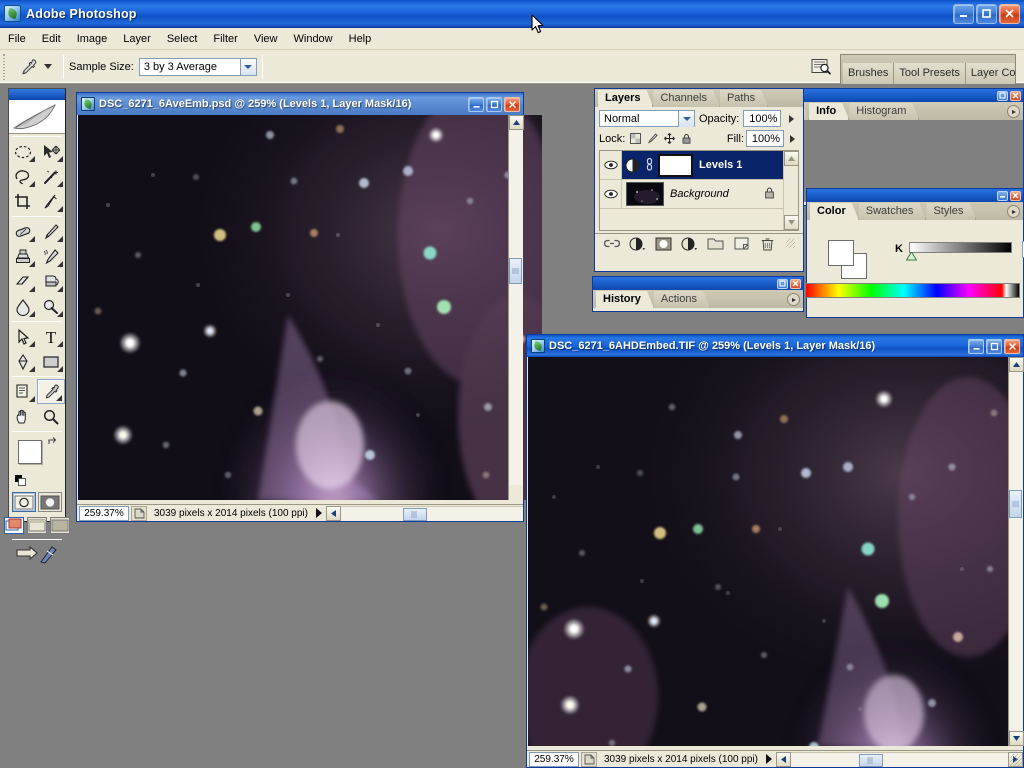 The image size is (1024, 768). What do you see at coordinates (51, 231) in the screenshot?
I see `brush-tool` at bounding box center [51, 231].